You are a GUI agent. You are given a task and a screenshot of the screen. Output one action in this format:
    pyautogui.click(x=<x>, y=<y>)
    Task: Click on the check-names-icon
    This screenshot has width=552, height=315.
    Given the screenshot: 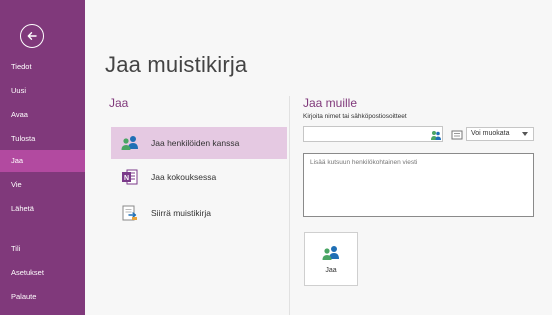 What is the action you would take?
    pyautogui.click(x=457, y=134)
    